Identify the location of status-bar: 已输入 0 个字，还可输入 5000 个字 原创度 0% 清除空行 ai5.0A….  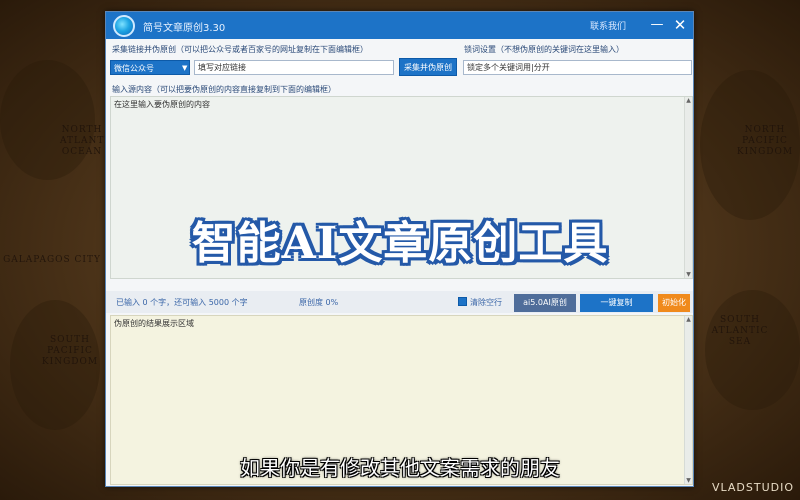
(399, 302).